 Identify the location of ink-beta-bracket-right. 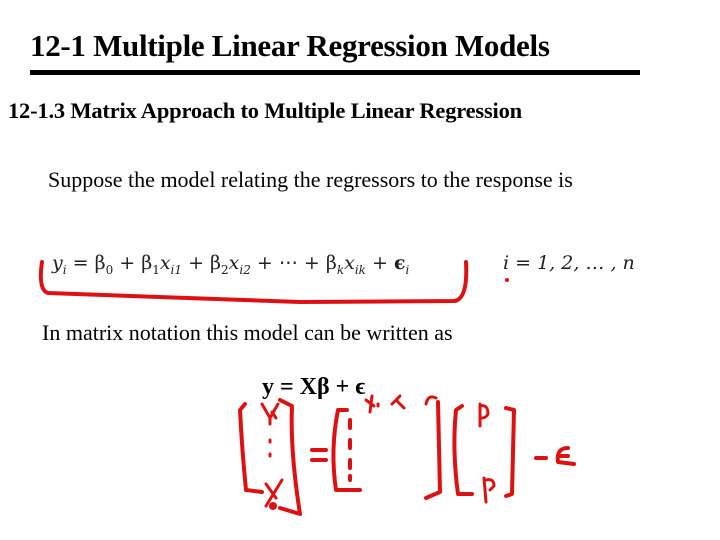
(510, 452).